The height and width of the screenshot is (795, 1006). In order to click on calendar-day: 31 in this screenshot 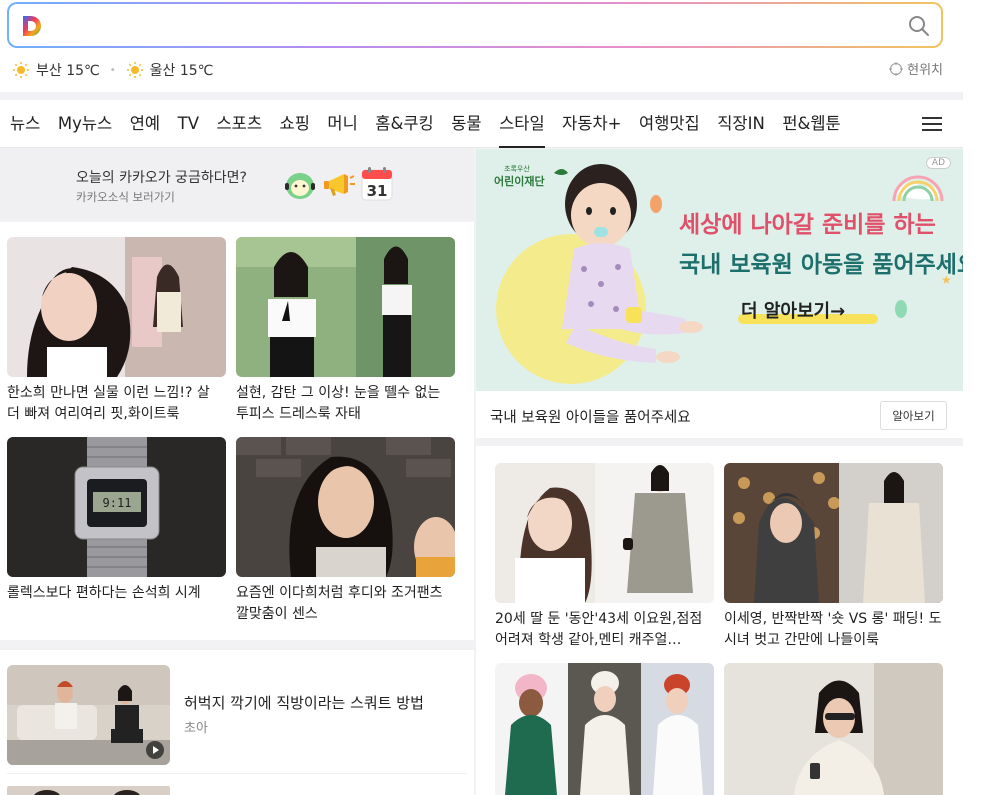, I will do `click(377, 191)`.